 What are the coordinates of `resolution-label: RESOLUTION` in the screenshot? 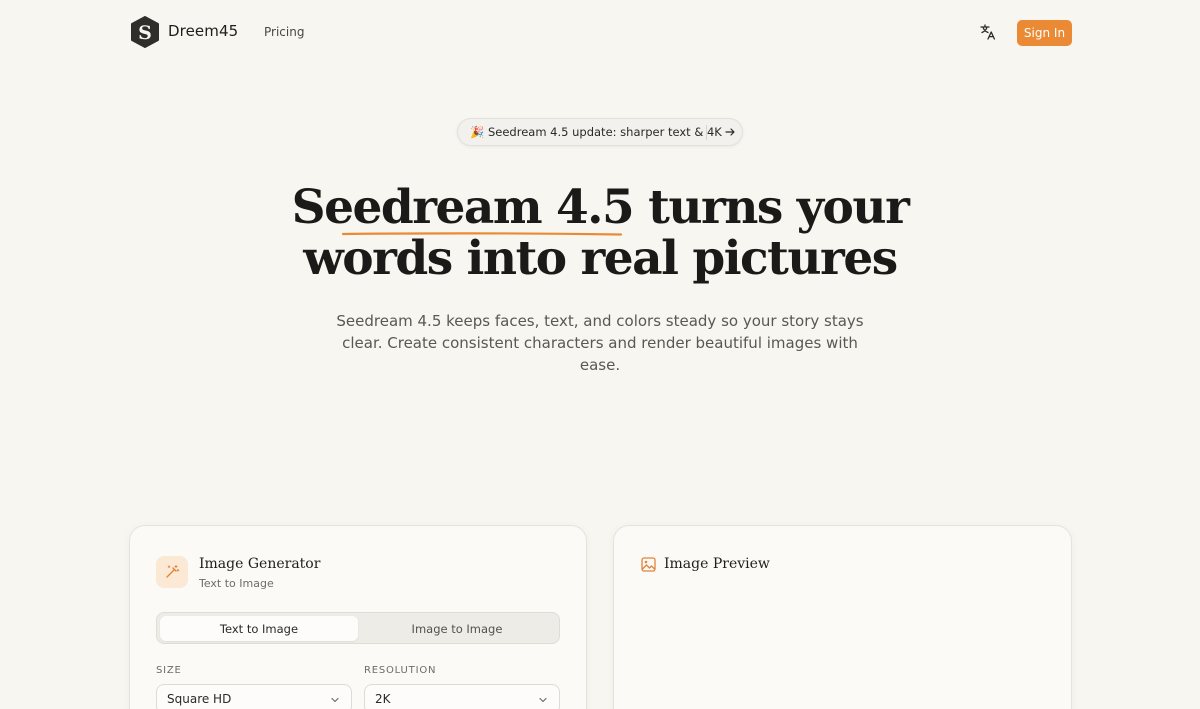 It's located at (400, 670).